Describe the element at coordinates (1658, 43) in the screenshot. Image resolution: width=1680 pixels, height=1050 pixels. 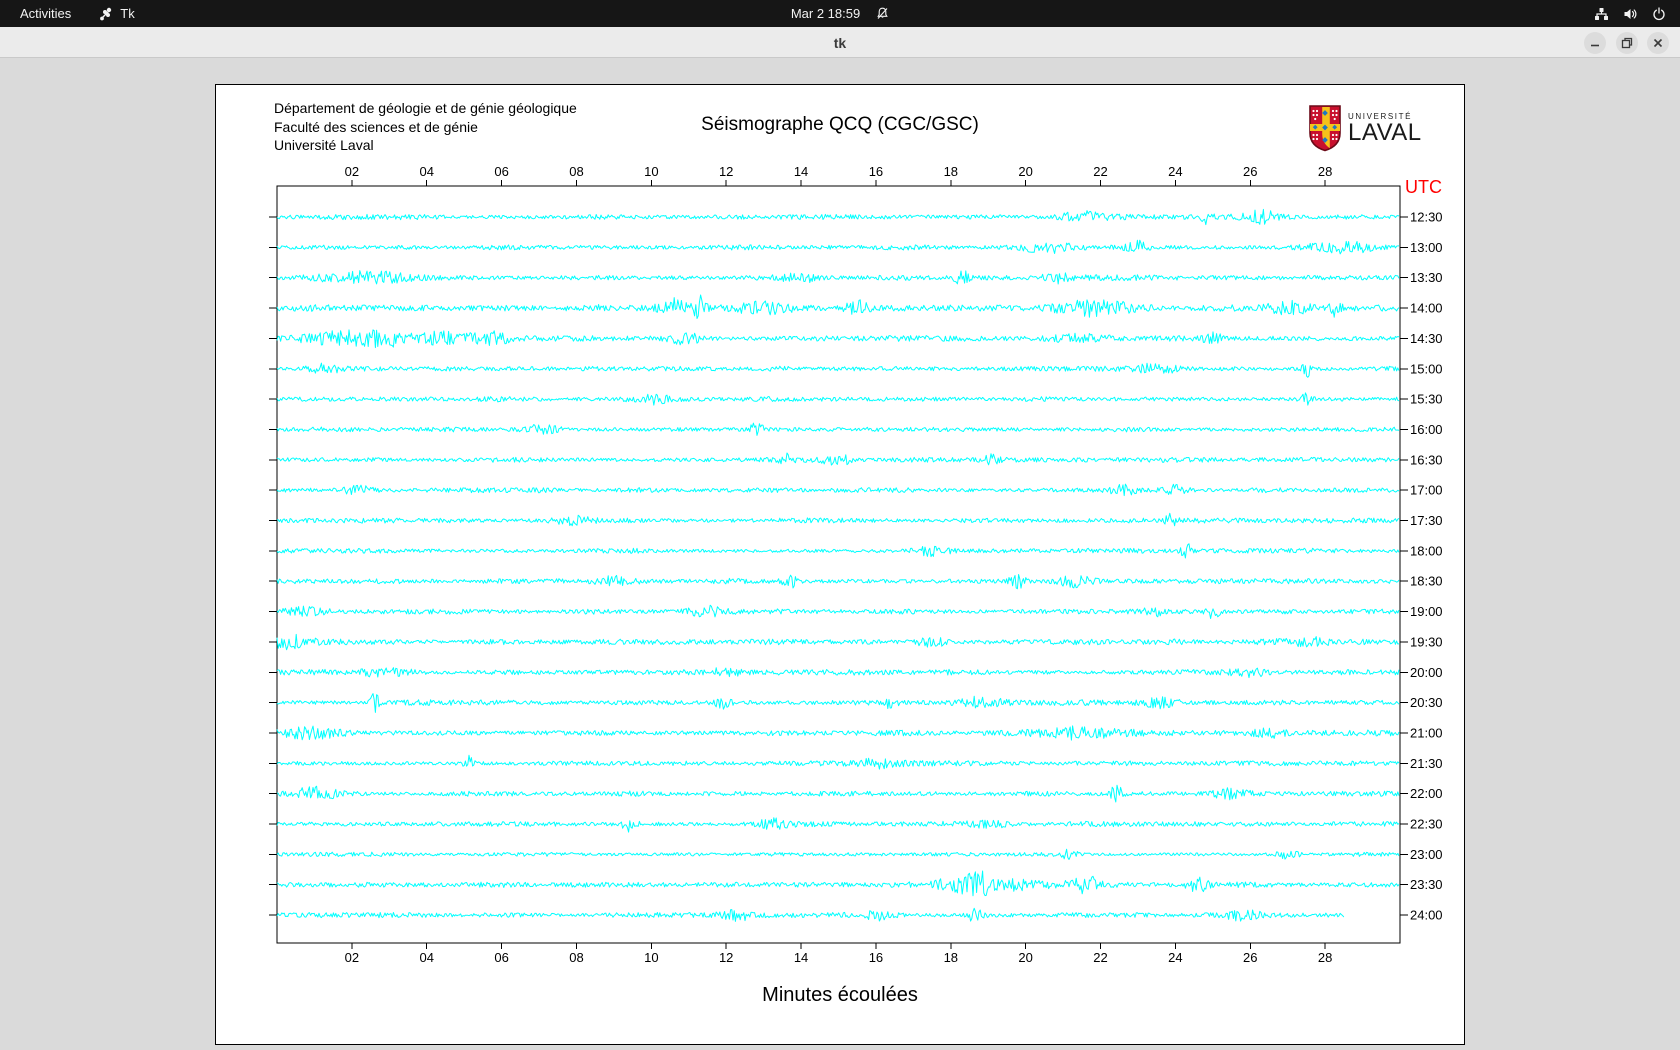
I see `close-button` at that location.